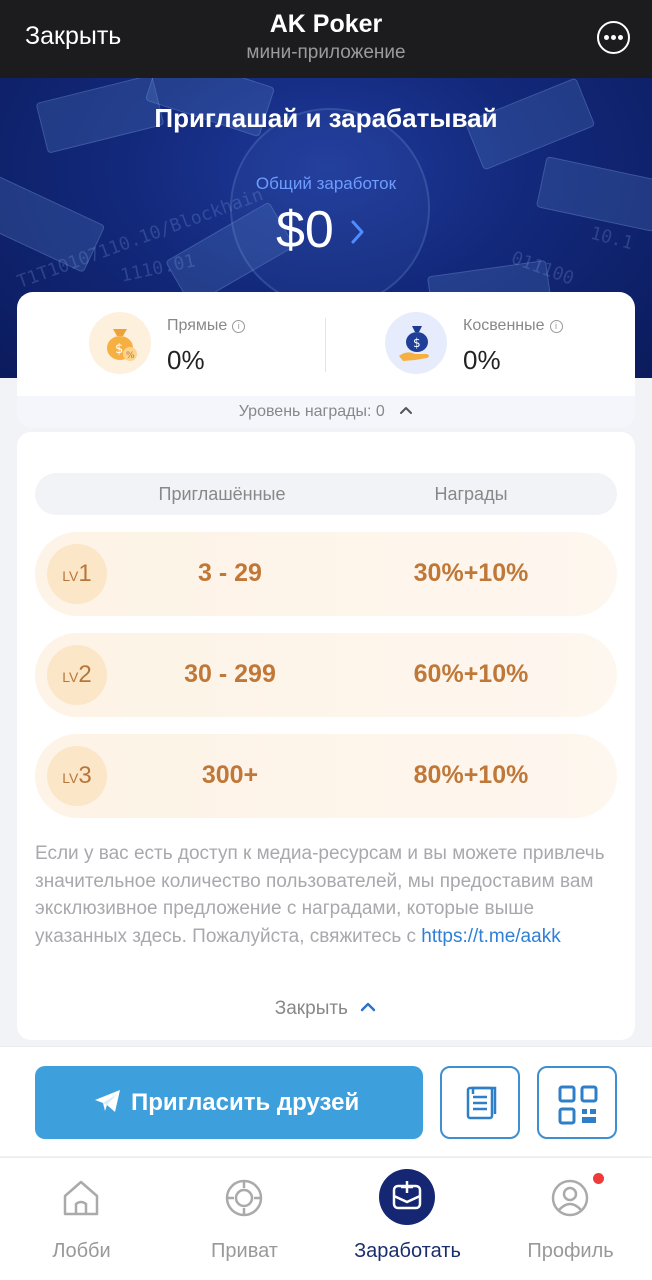  Describe the element at coordinates (326, 39) in the screenshot. I see `top-bar: Закрыть AK Poker мини-приложение` at that location.